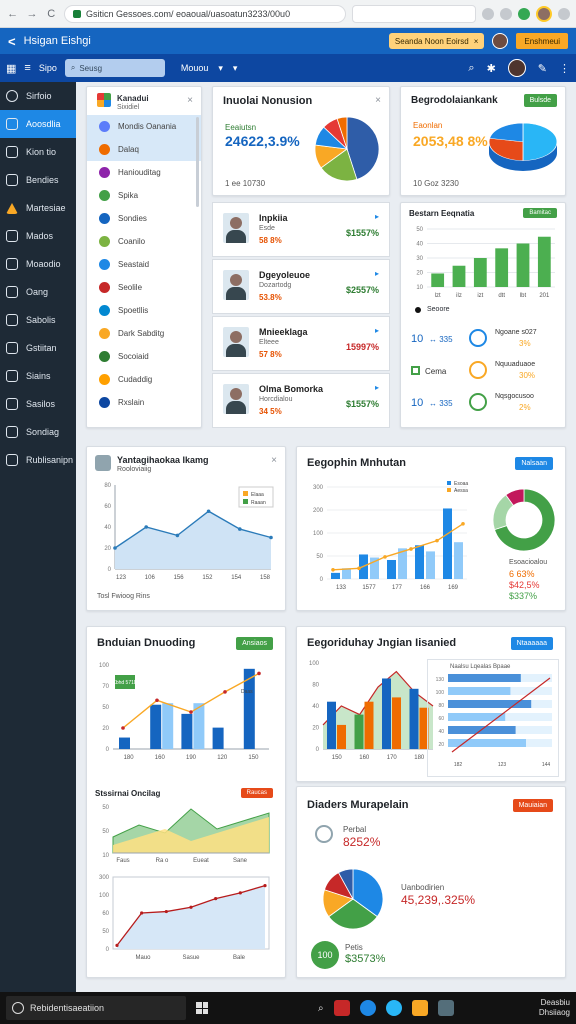 Image resolution: width=576 pixels, height=1024 pixels. Describe the element at coordinates (367, 1008) in the screenshot. I see `app-icon-blue` at that location.